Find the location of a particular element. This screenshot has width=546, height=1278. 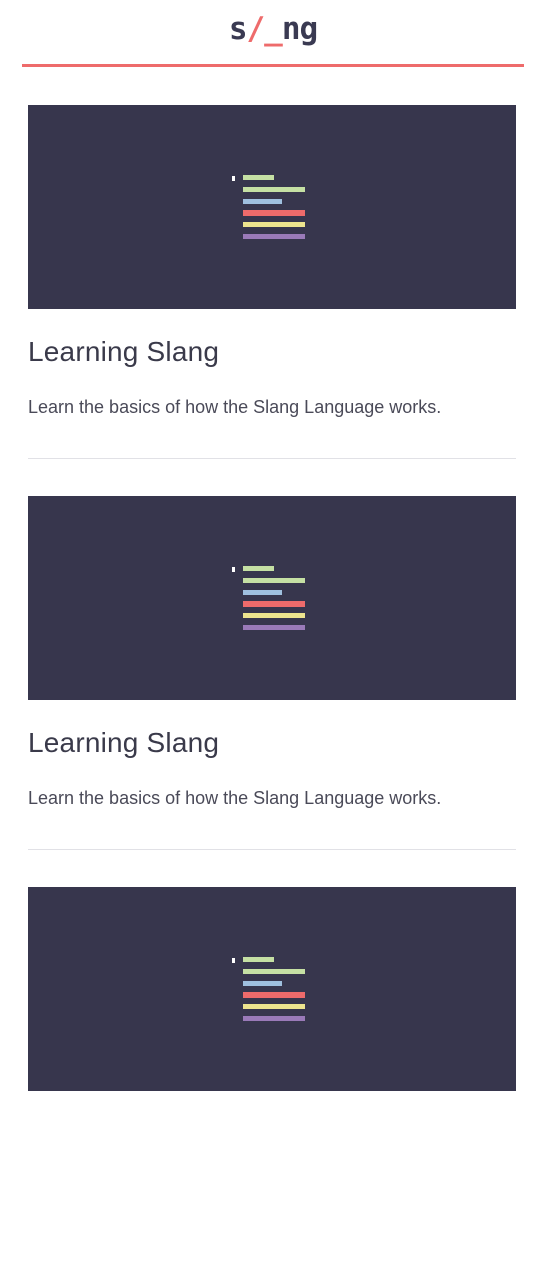

logo-text-start: s is located at coordinates (238, 29).